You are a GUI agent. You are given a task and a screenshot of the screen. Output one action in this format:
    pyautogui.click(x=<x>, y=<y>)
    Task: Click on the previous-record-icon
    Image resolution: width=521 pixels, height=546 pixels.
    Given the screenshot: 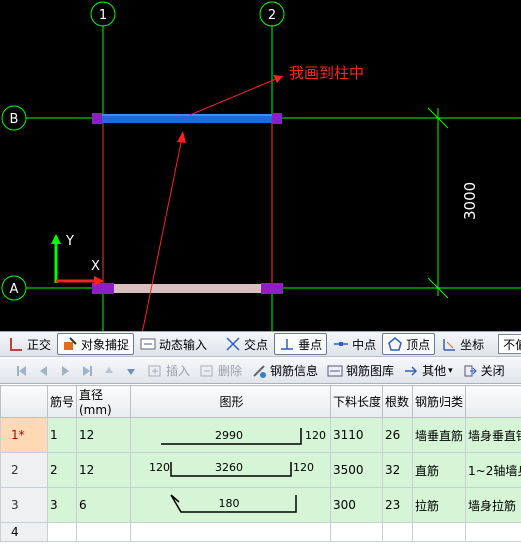 What is the action you would take?
    pyautogui.click(x=43, y=371)
    